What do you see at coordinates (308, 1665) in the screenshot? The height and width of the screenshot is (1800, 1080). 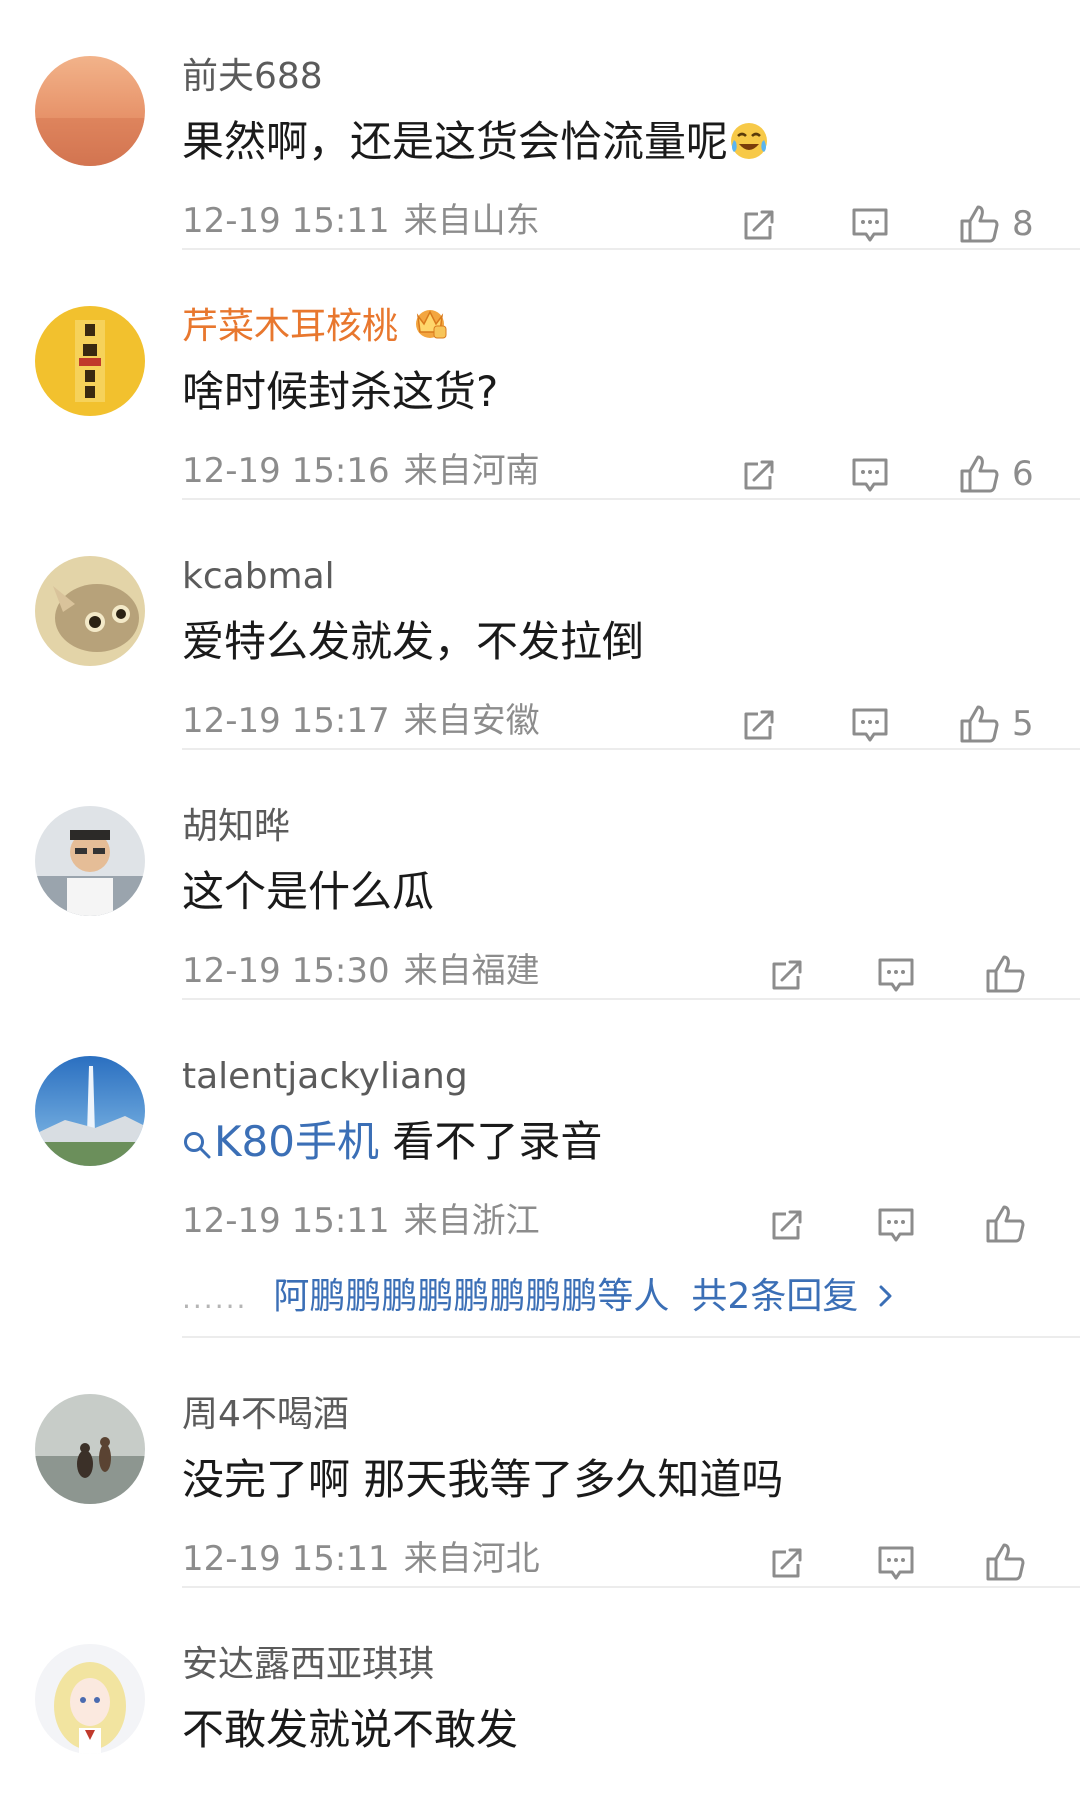 I see `username: 安达露西亚琪琪` at bounding box center [308, 1665].